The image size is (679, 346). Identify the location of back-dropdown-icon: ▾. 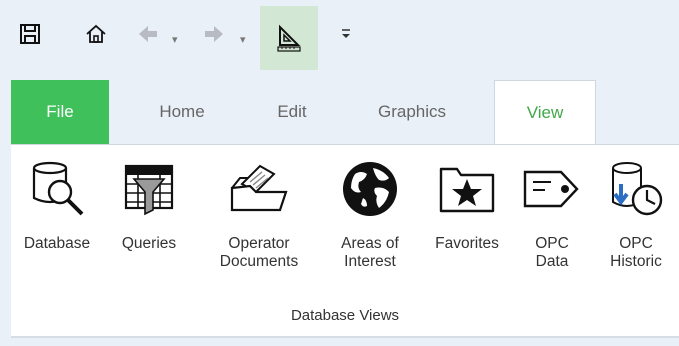
(175, 39).